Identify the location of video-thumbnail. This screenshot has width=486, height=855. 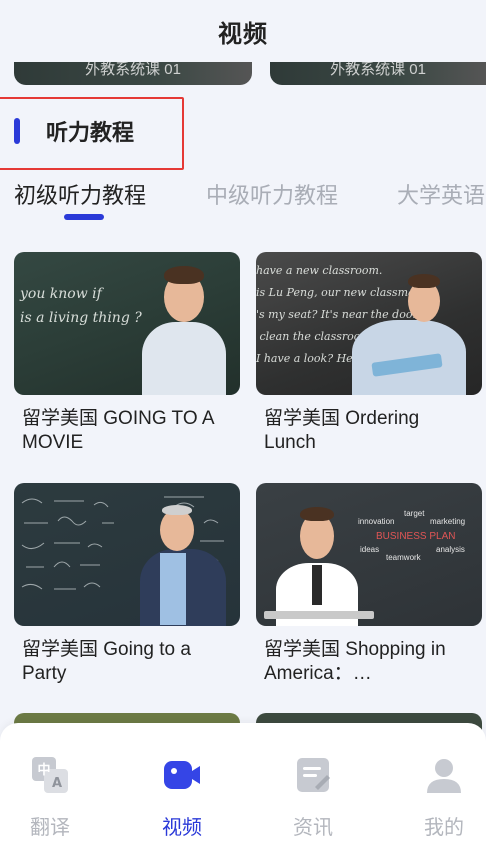
(127, 554).